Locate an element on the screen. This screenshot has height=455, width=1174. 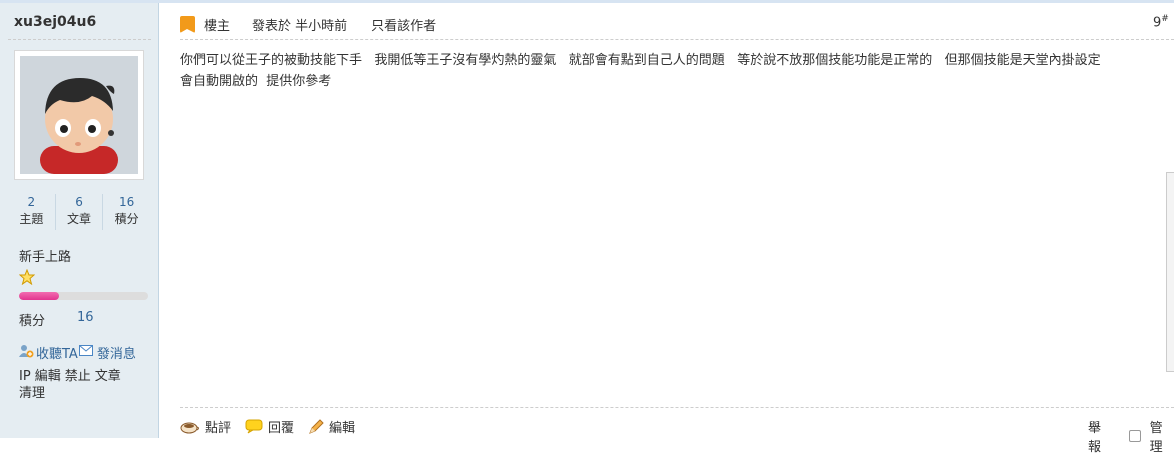
stat-value: 16 is located at coordinates (127, 202).